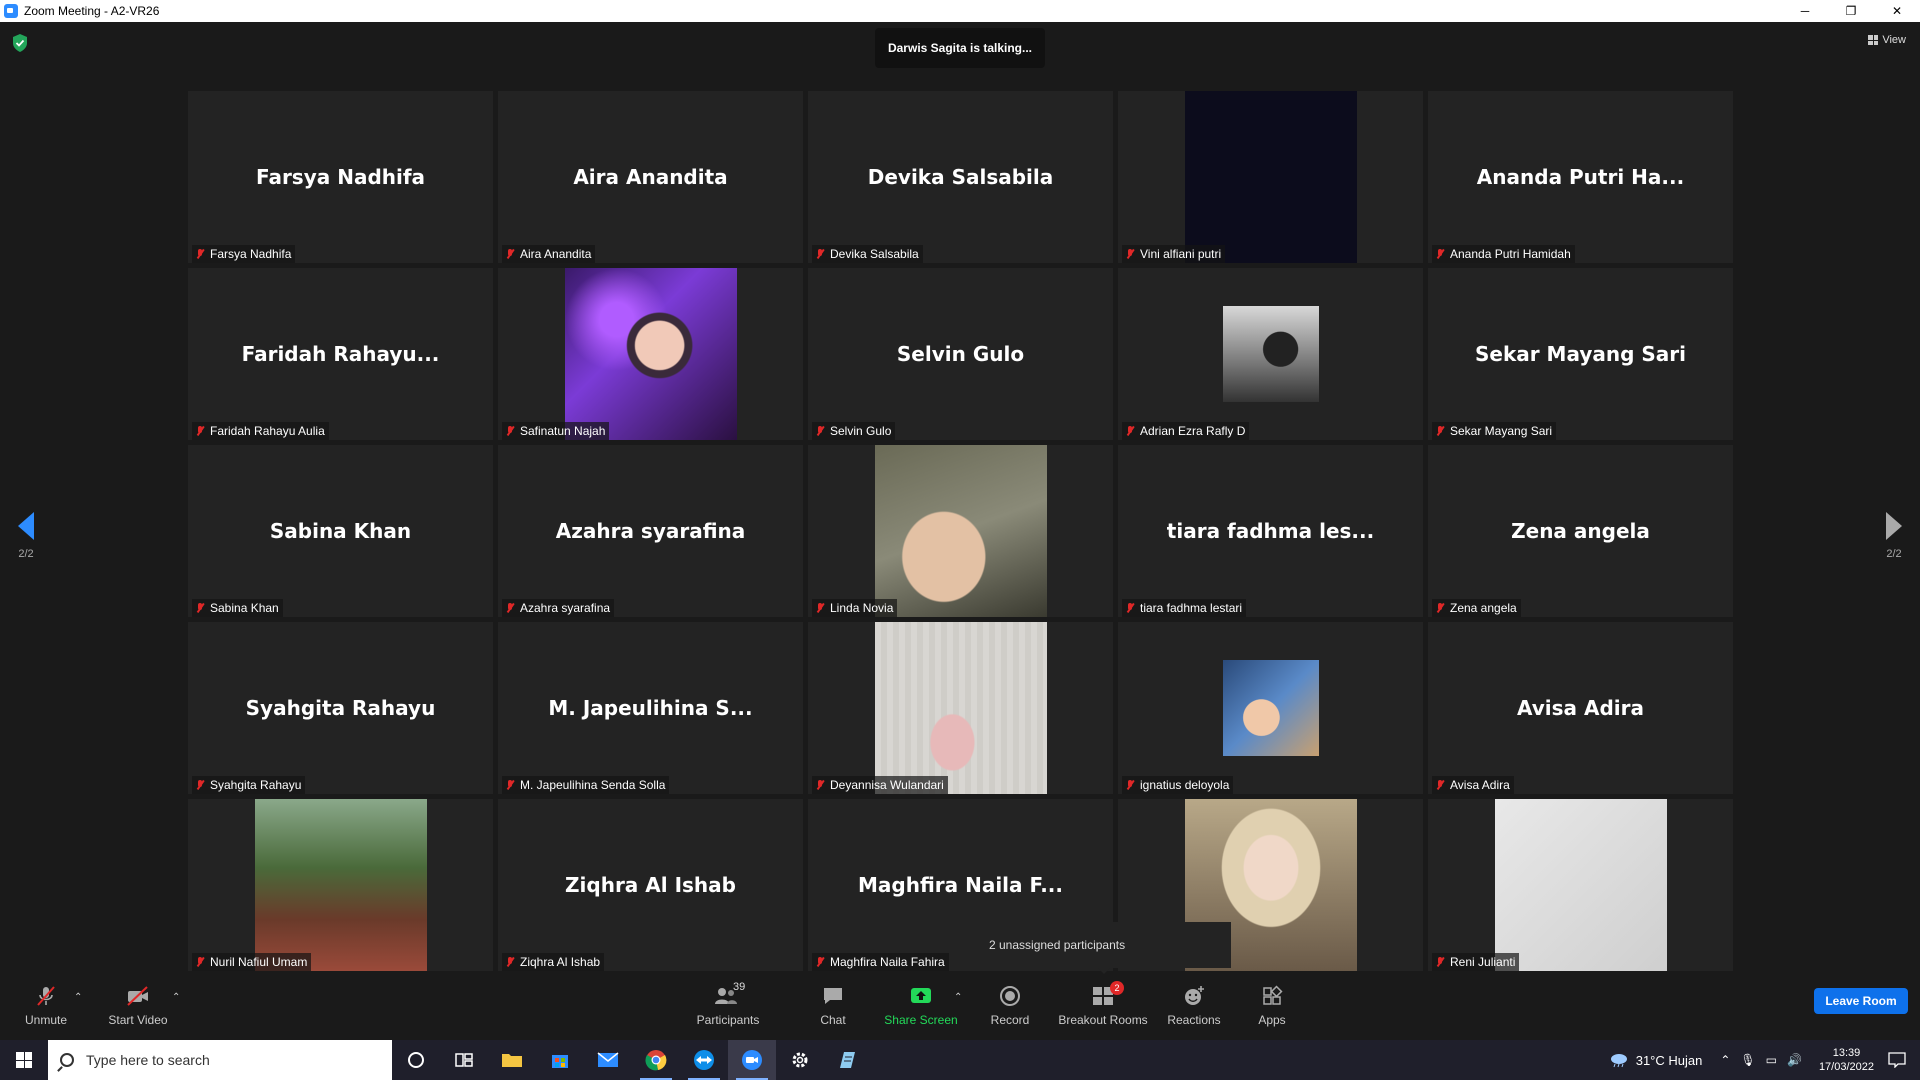 The height and width of the screenshot is (1080, 1920). I want to click on participant-name-tag: Aira Anandita, so click(549, 254).